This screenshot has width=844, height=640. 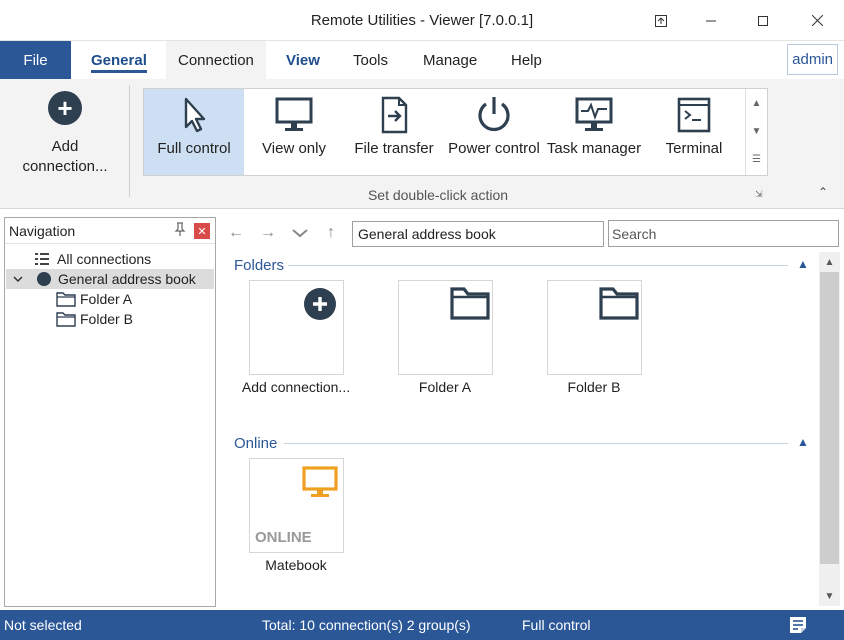 I want to click on status-selection: Not selected, so click(x=43, y=625).